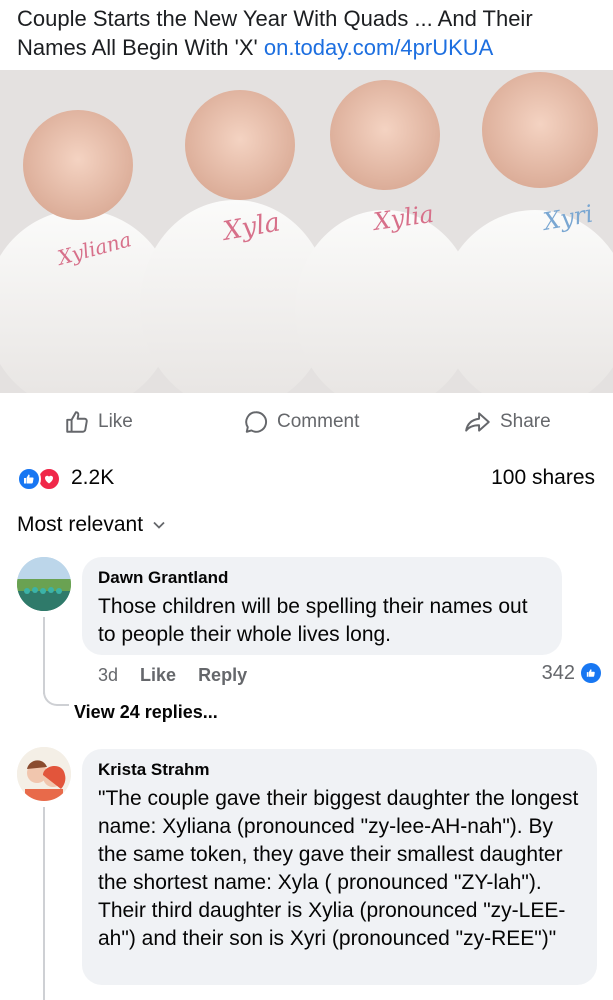 The image size is (613, 1000). I want to click on article-link: on.today.com/4prUKUA, so click(378, 47).